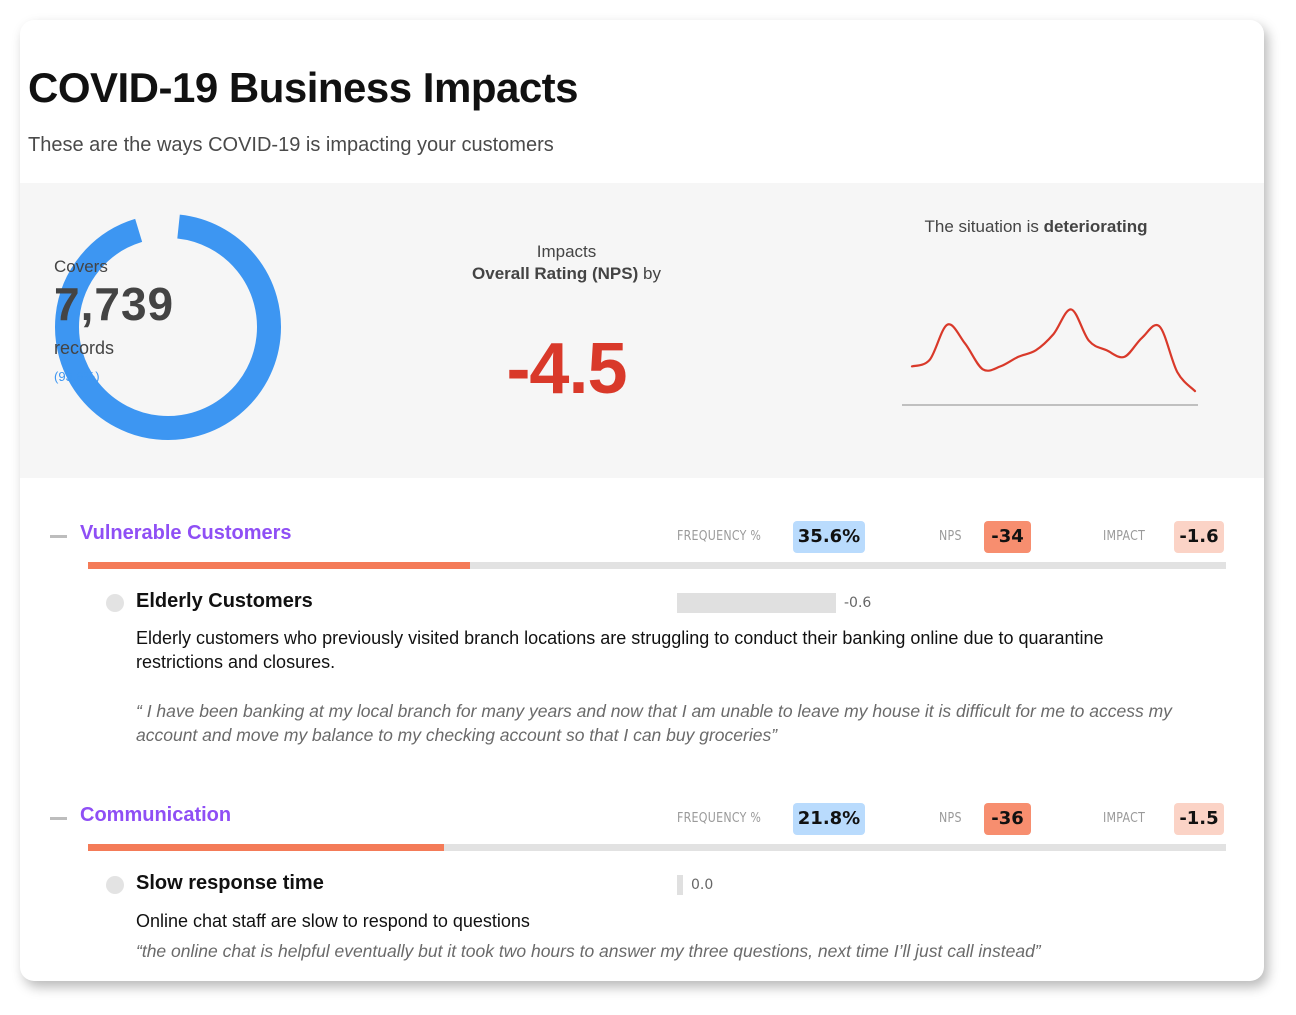  What do you see at coordinates (702, 885) in the screenshot?
I see `item-impact-value: 0.0` at bounding box center [702, 885].